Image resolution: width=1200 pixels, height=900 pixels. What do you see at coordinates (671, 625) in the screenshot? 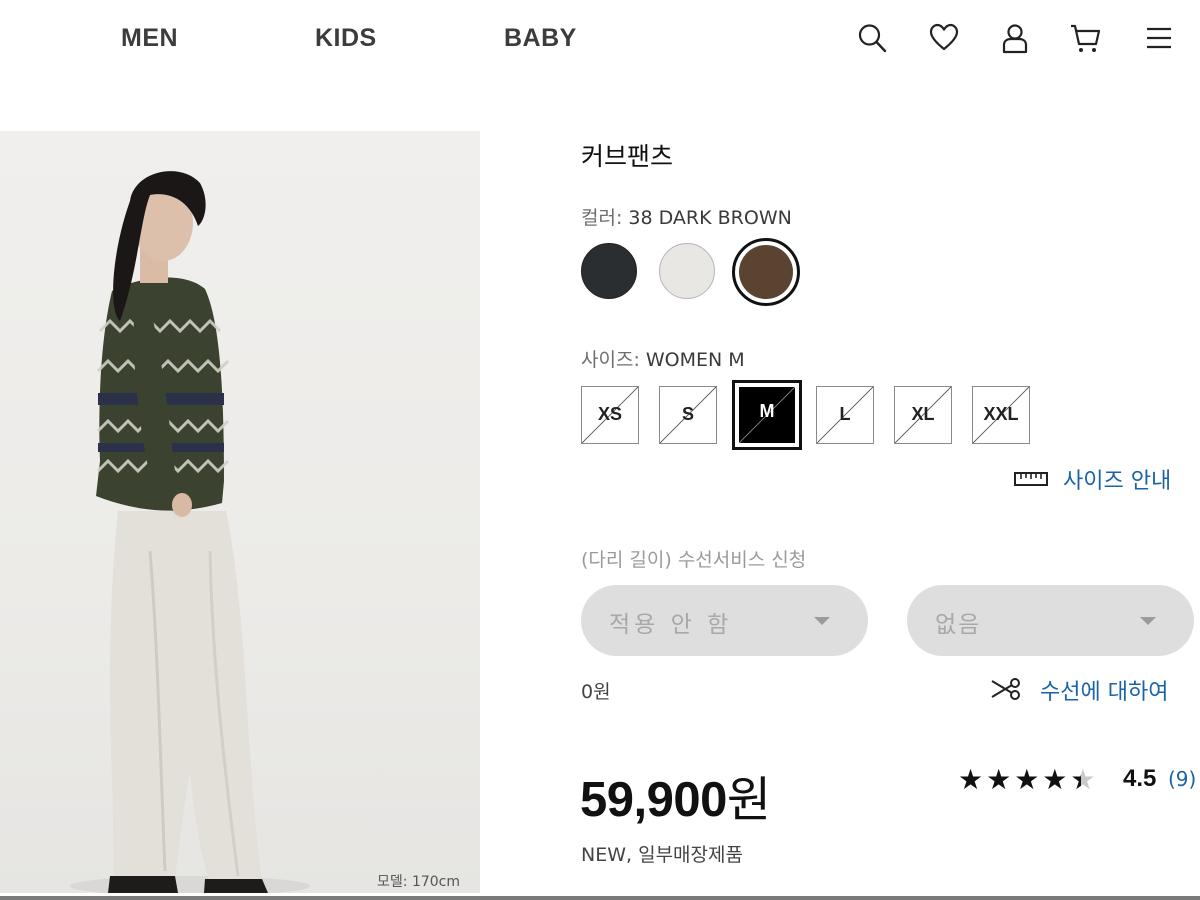
I see `alteration-option-value: 적용 안 함` at bounding box center [671, 625].